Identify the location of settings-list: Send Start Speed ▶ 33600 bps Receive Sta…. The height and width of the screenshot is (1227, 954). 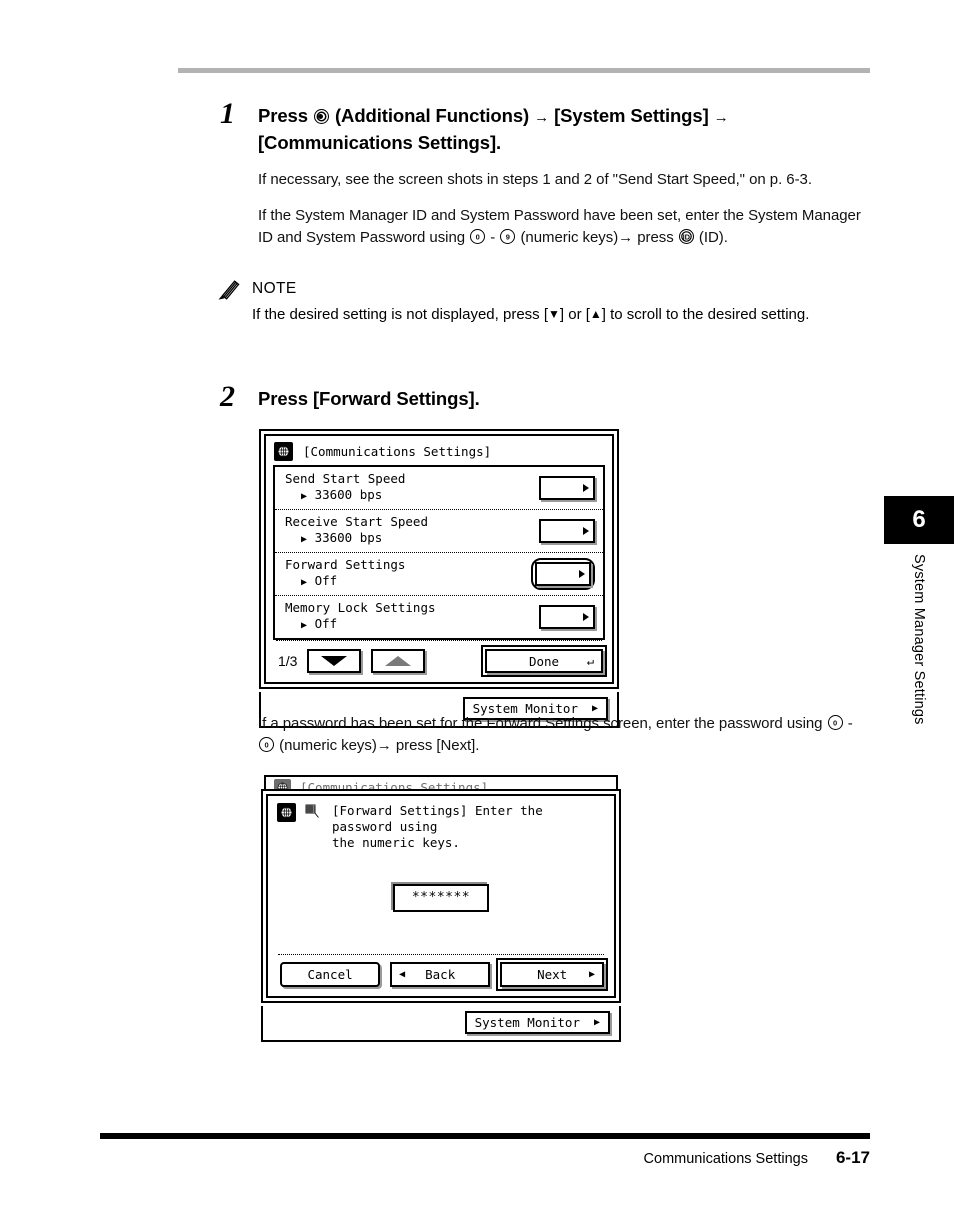
(439, 552).